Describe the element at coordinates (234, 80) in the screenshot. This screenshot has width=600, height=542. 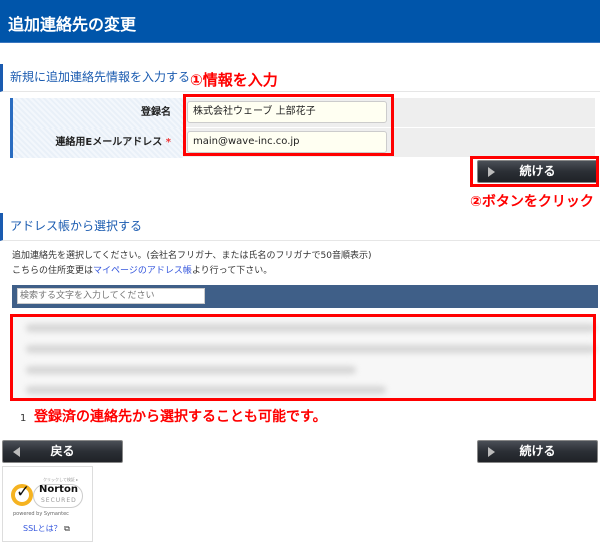
I see `input-annotation: ①情報を入力` at that location.